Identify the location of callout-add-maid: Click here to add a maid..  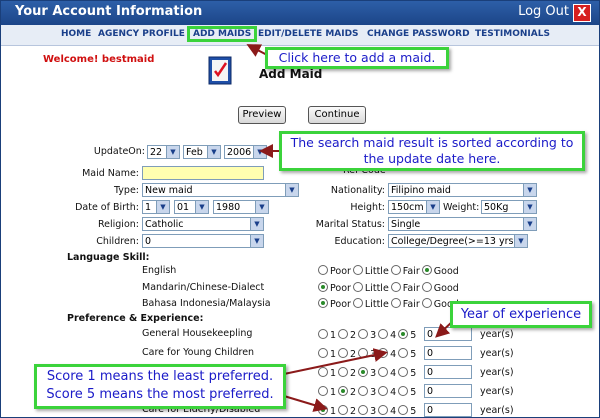
(357, 58).